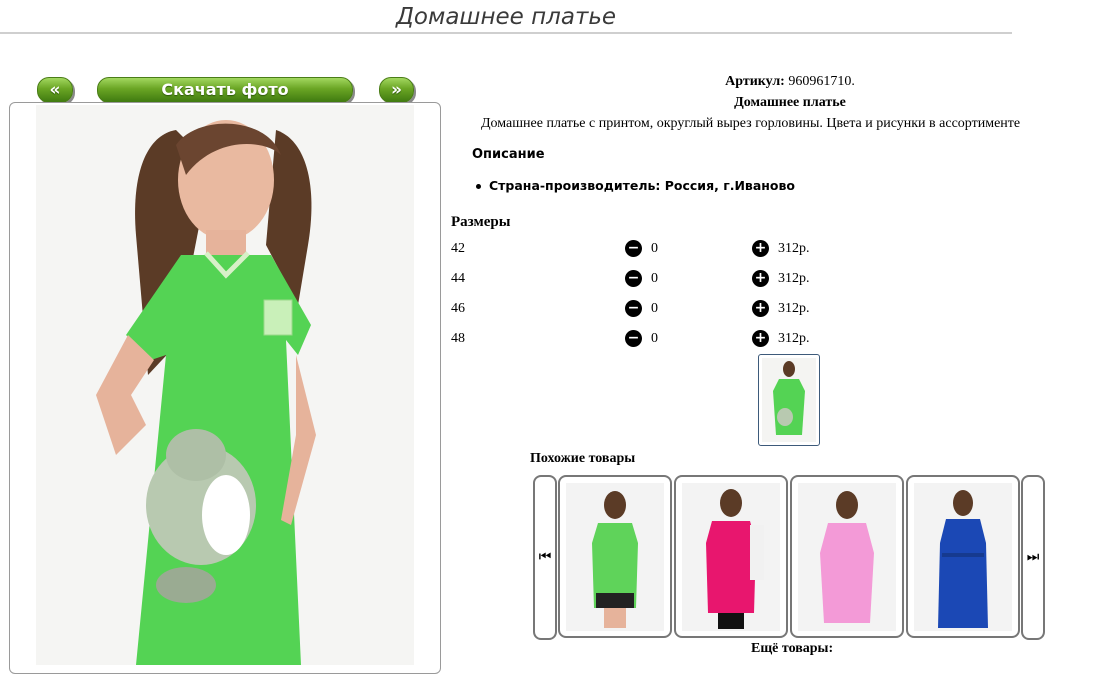 The image size is (1112, 674). I want to click on similar-products-heading: Похожие товары, so click(583, 458).